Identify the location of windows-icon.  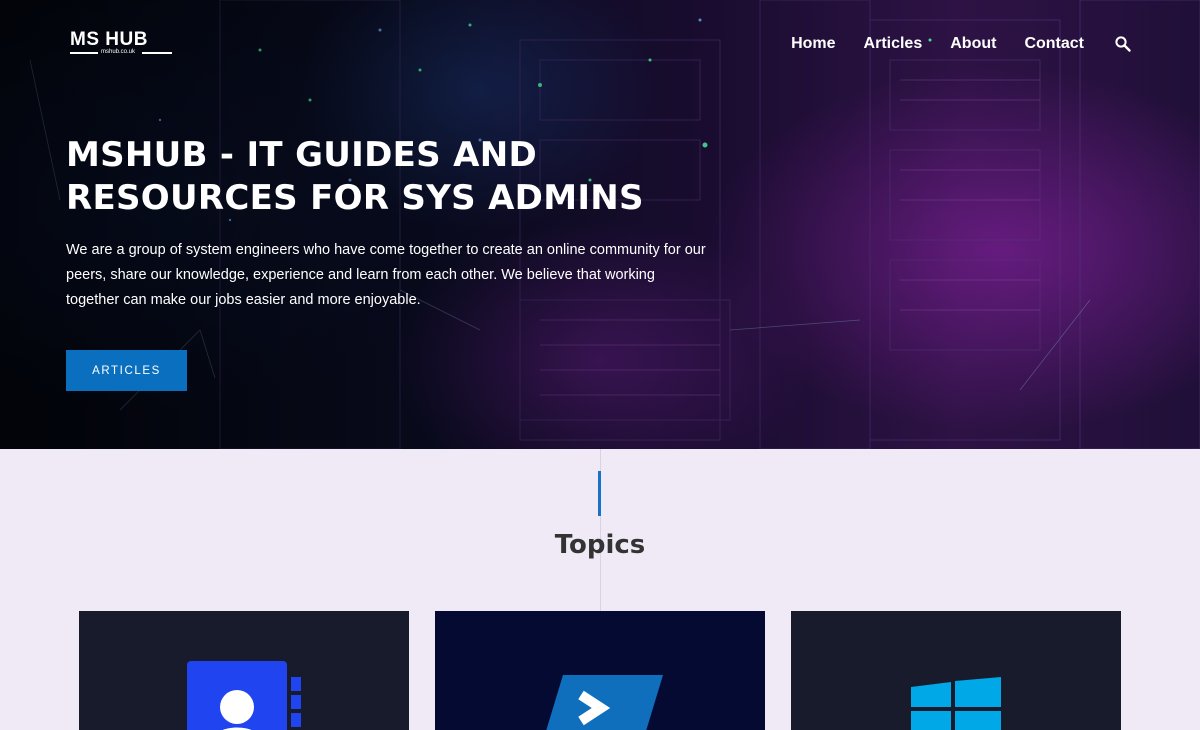
(956, 703).